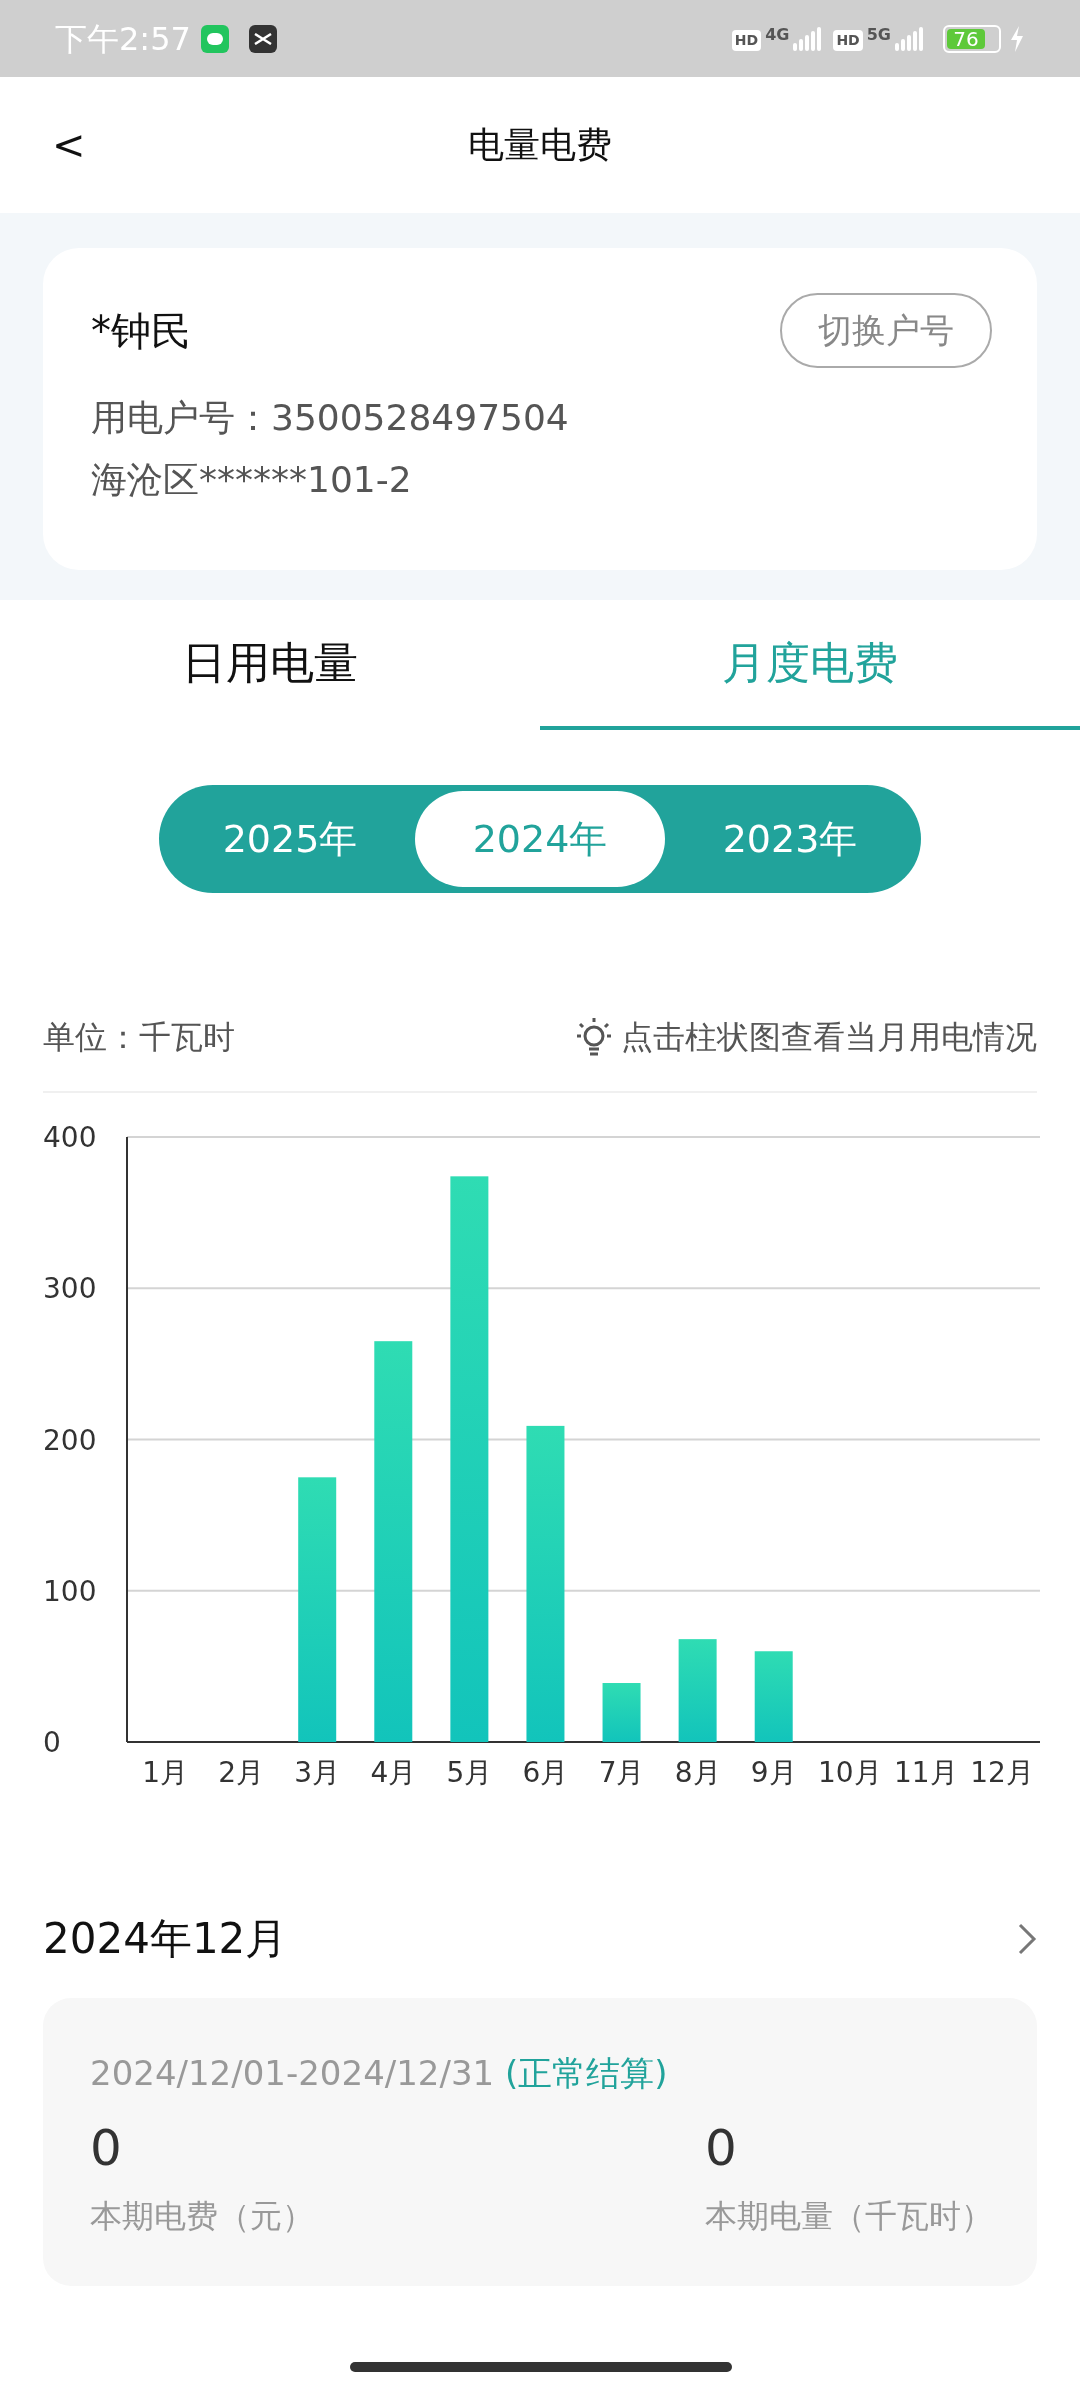  What do you see at coordinates (106, 2148) in the screenshot?
I see `fee-value: 0` at bounding box center [106, 2148].